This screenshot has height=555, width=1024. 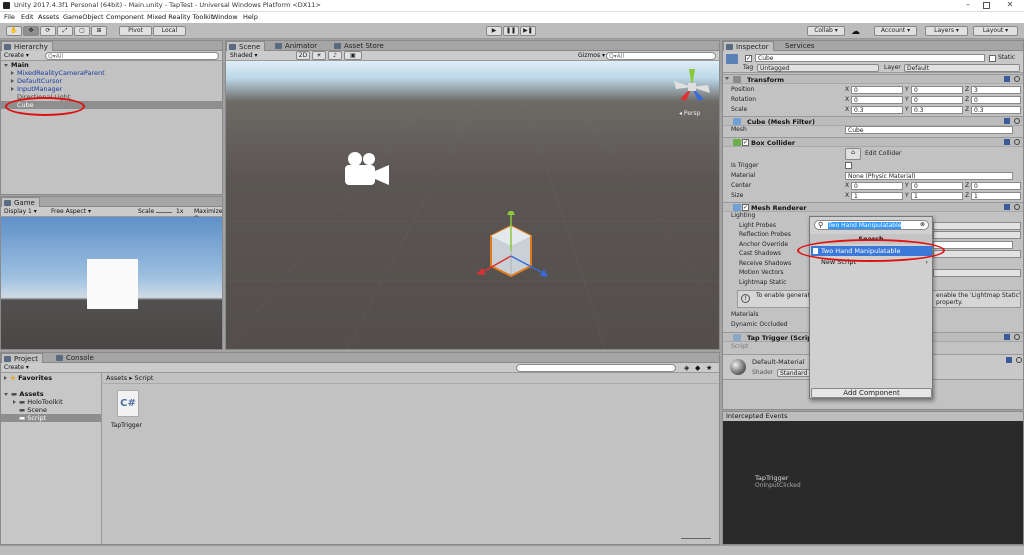 I want to click on gizmos-select: Gizmos ▾, so click(x=591, y=55).